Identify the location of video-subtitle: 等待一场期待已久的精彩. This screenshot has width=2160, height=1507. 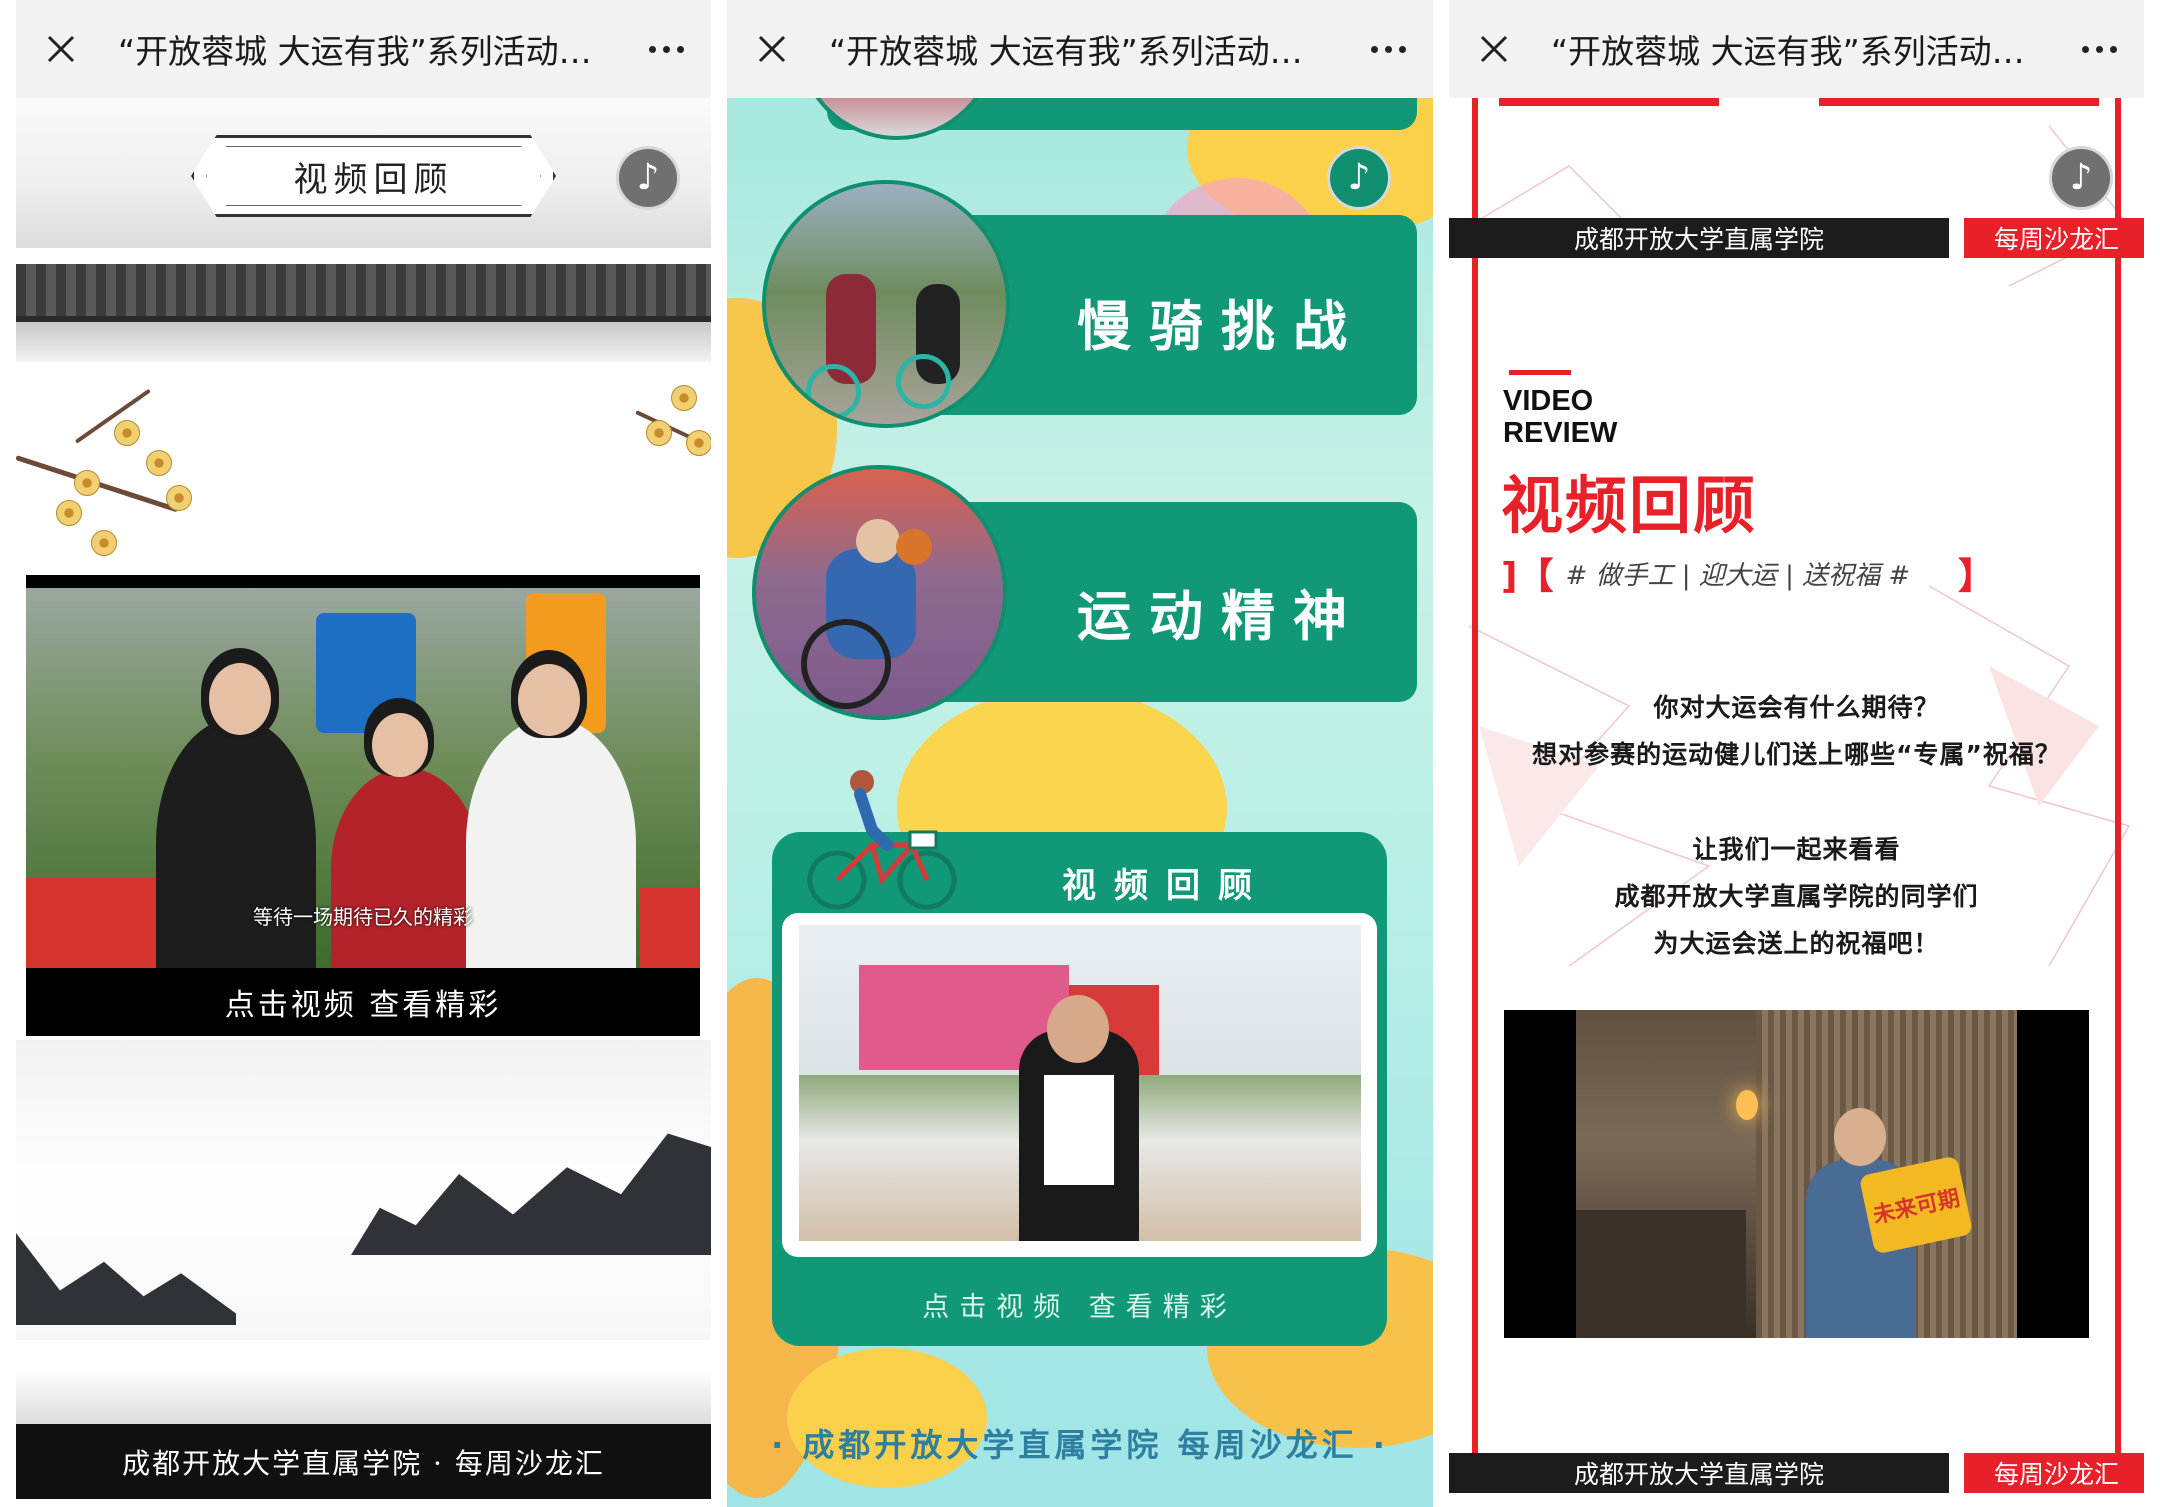
(363, 917).